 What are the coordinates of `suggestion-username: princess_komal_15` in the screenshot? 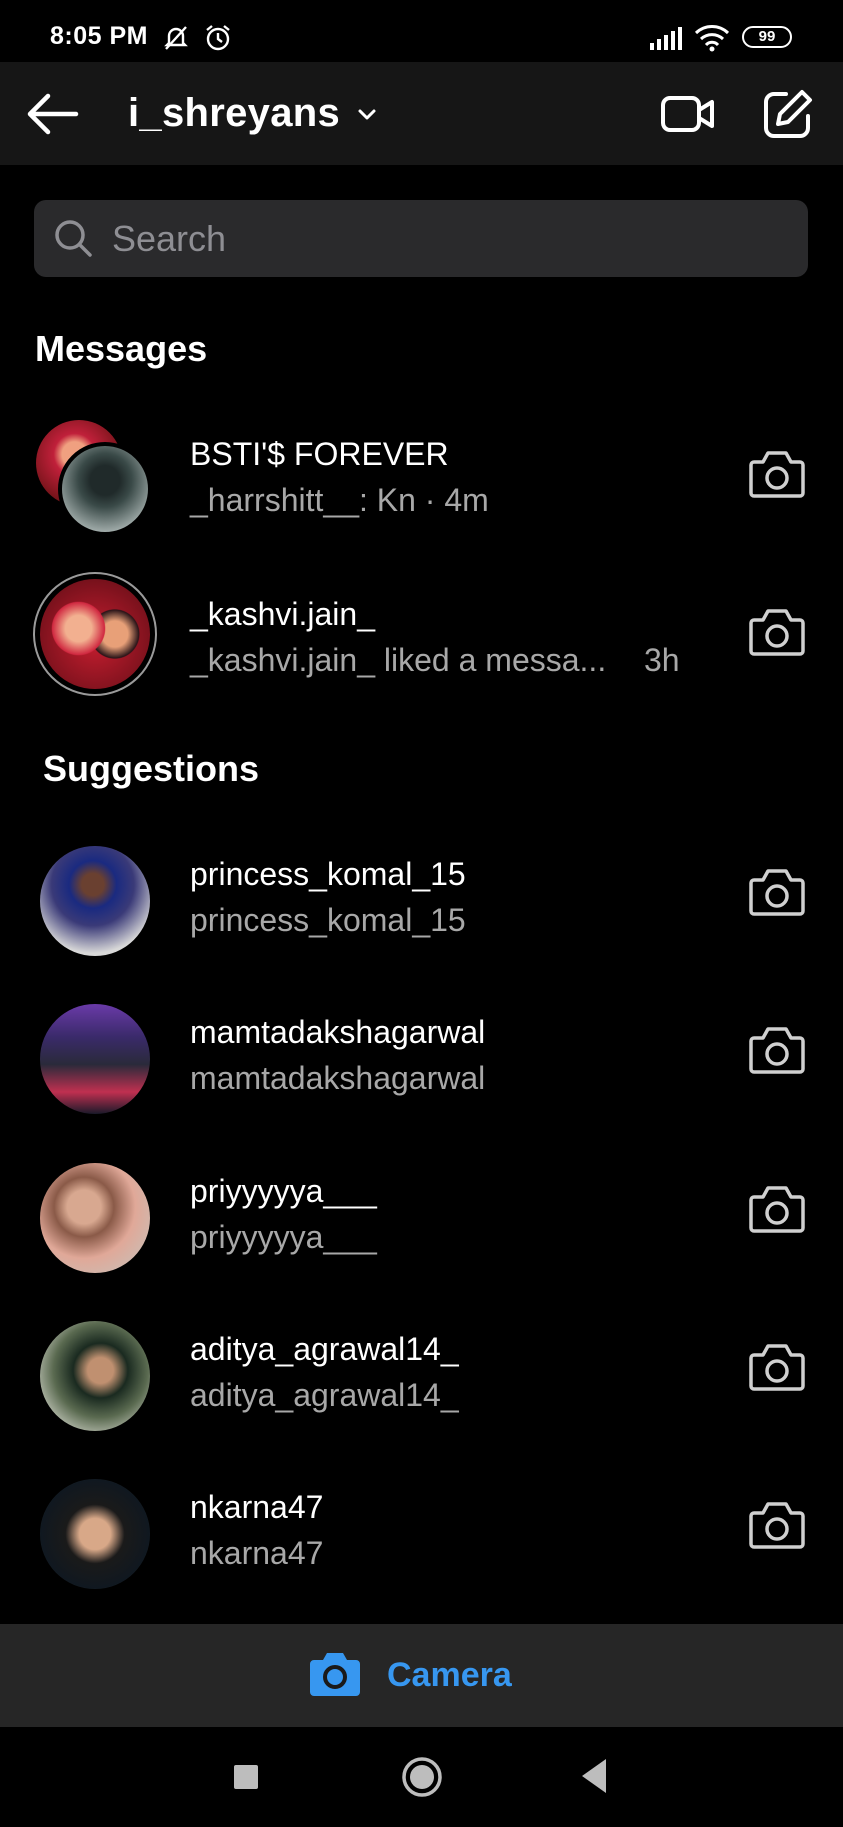 It's located at (328, 920).